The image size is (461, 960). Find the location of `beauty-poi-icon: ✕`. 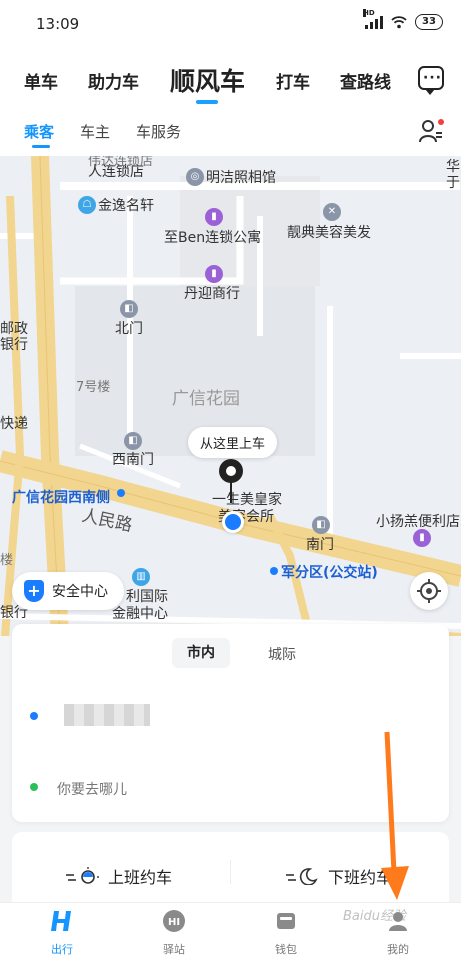

beauty-poi-icon: ✕ is located at coordinates (332, 212).